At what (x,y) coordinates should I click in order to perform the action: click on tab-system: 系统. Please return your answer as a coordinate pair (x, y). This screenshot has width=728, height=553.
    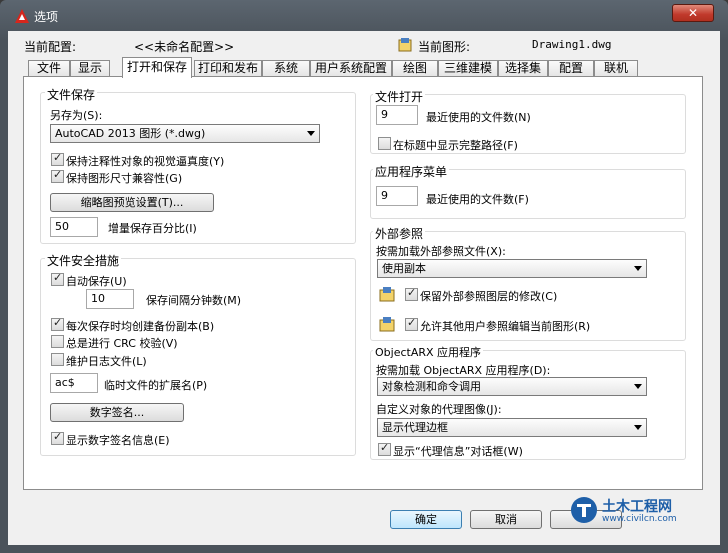
    Looking at the image, I should click on (286, 68).